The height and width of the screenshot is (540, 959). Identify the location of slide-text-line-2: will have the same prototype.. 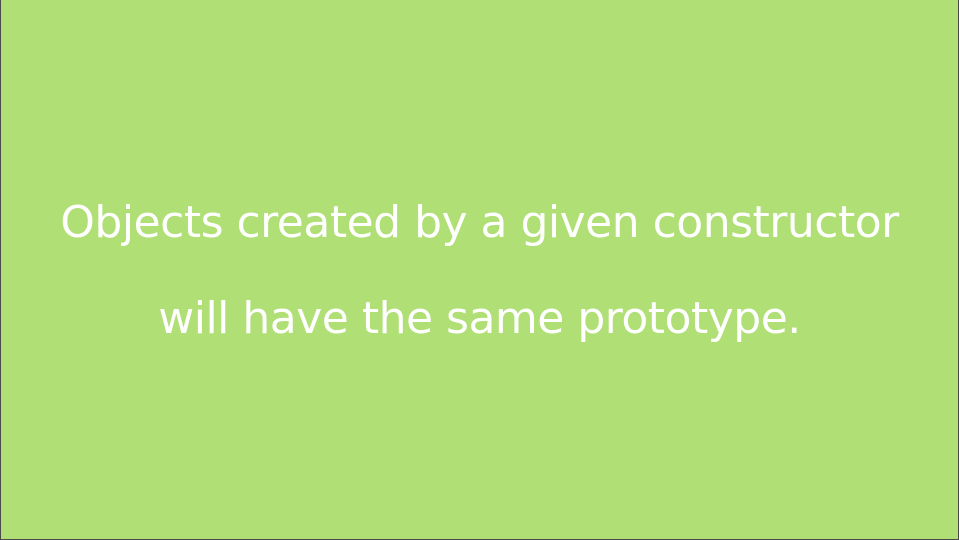
(479, 318).